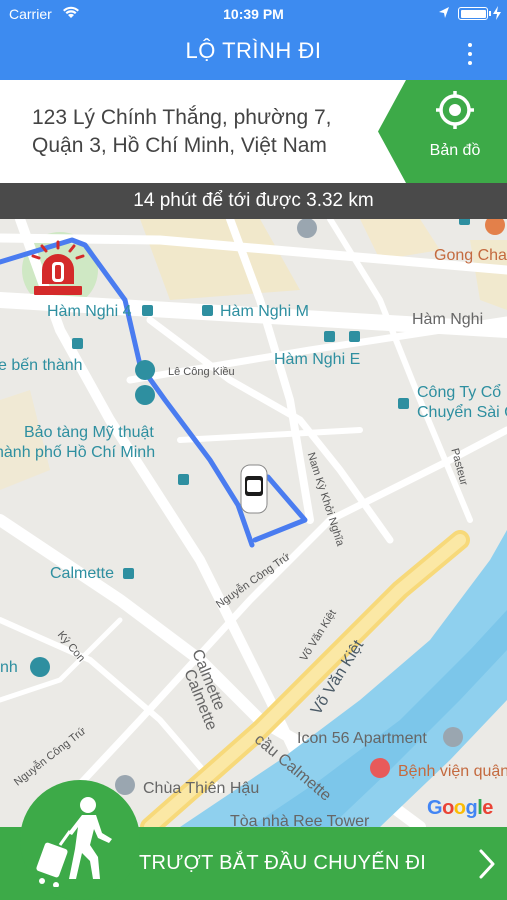  What do you see at coordinates (264, 311) in the screenshot?
I see `map-label-ham-nghi-m: Hàm Nghi M` at bounding box center [264, 311].